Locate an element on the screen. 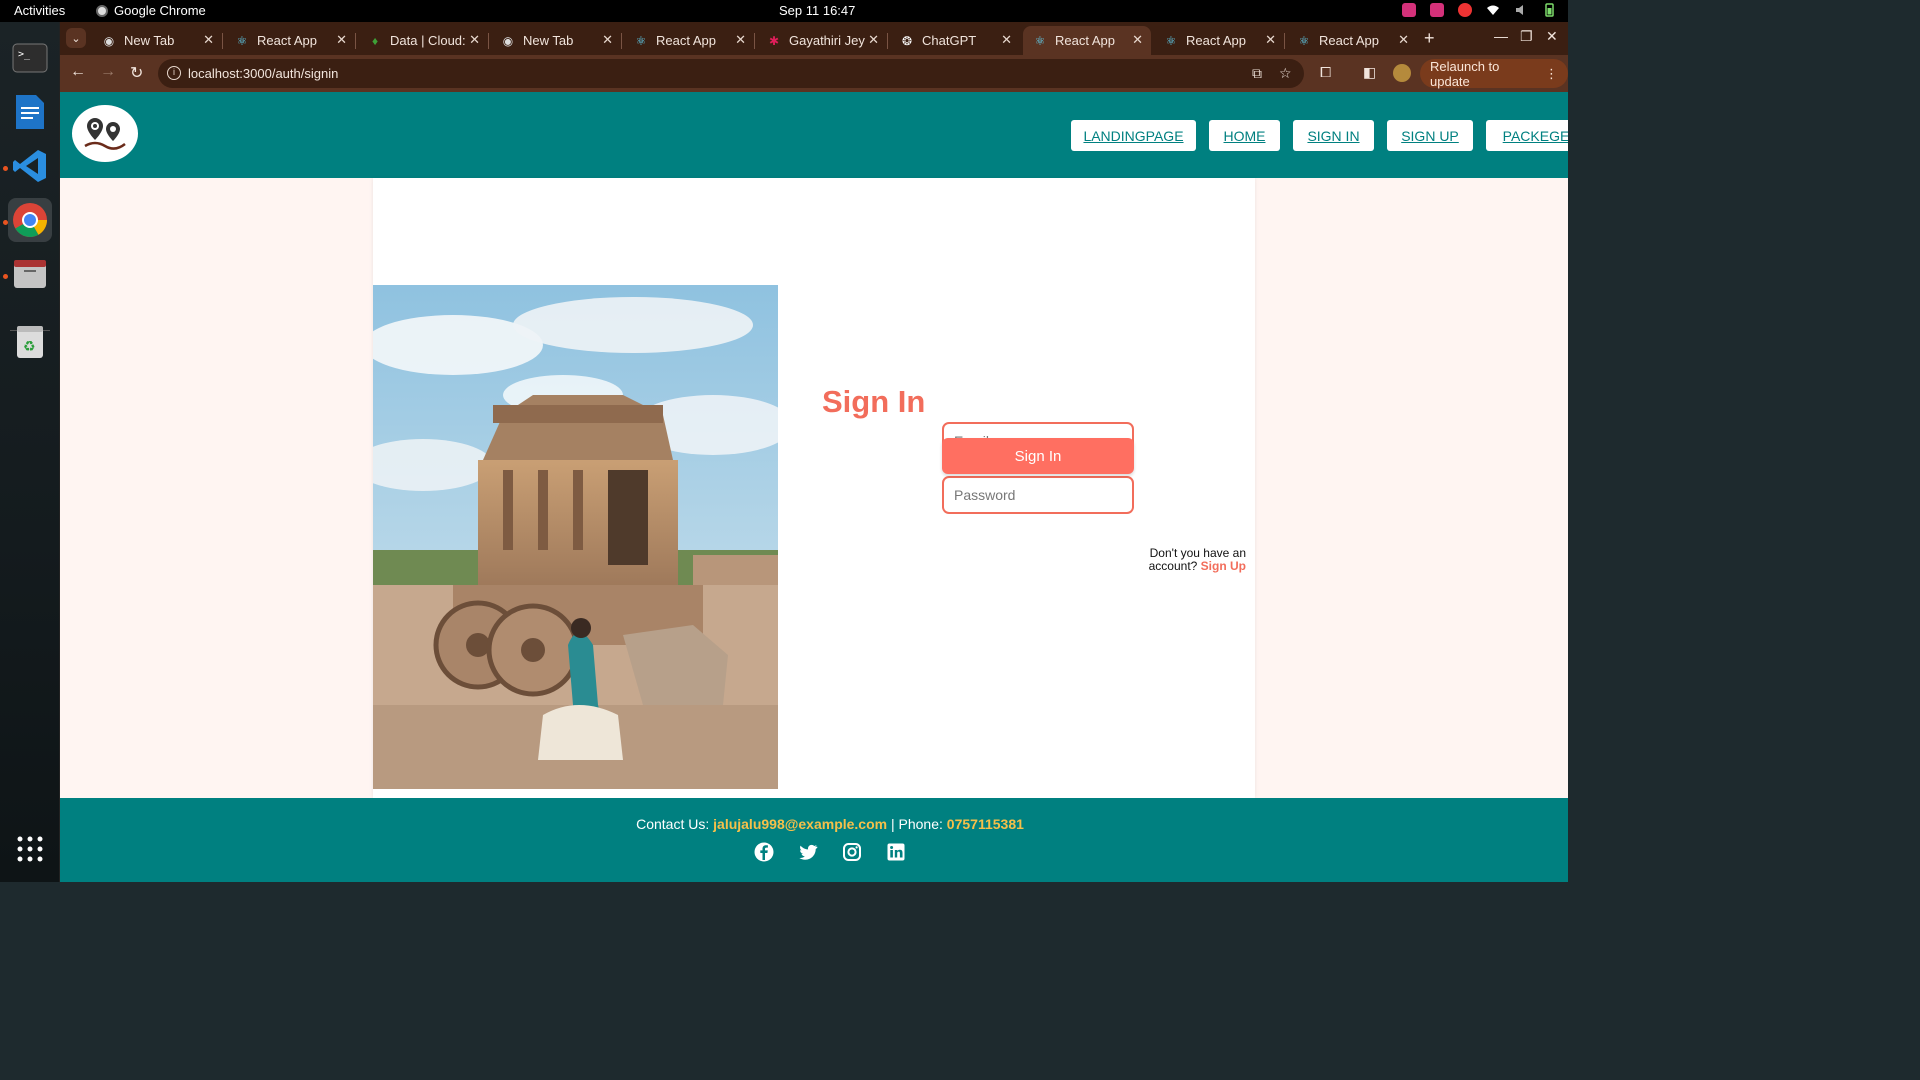 The image size is (1920, 1080). nav-link-signup: SIGN UP is located at coordinates (1430, 135).